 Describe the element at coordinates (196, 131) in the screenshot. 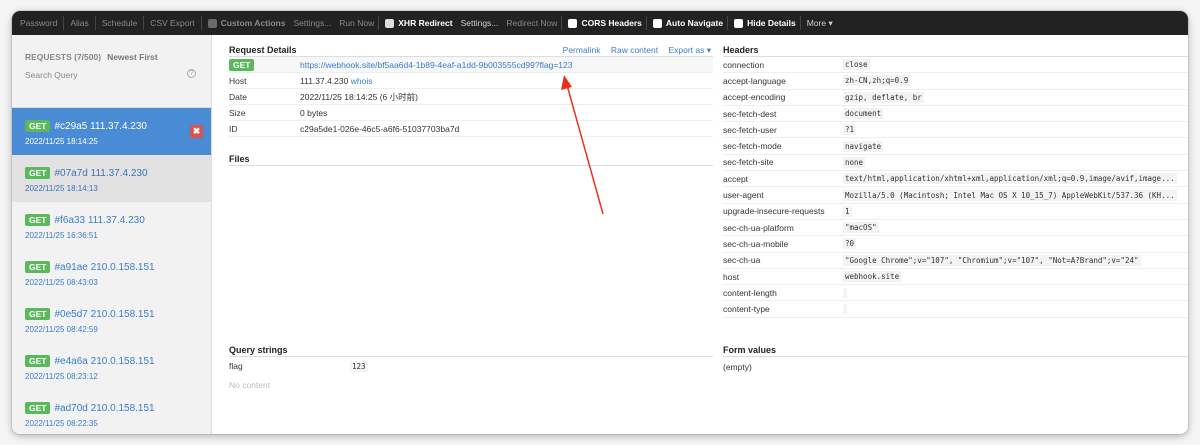

I see `delete-request-button: ✖` at that location.